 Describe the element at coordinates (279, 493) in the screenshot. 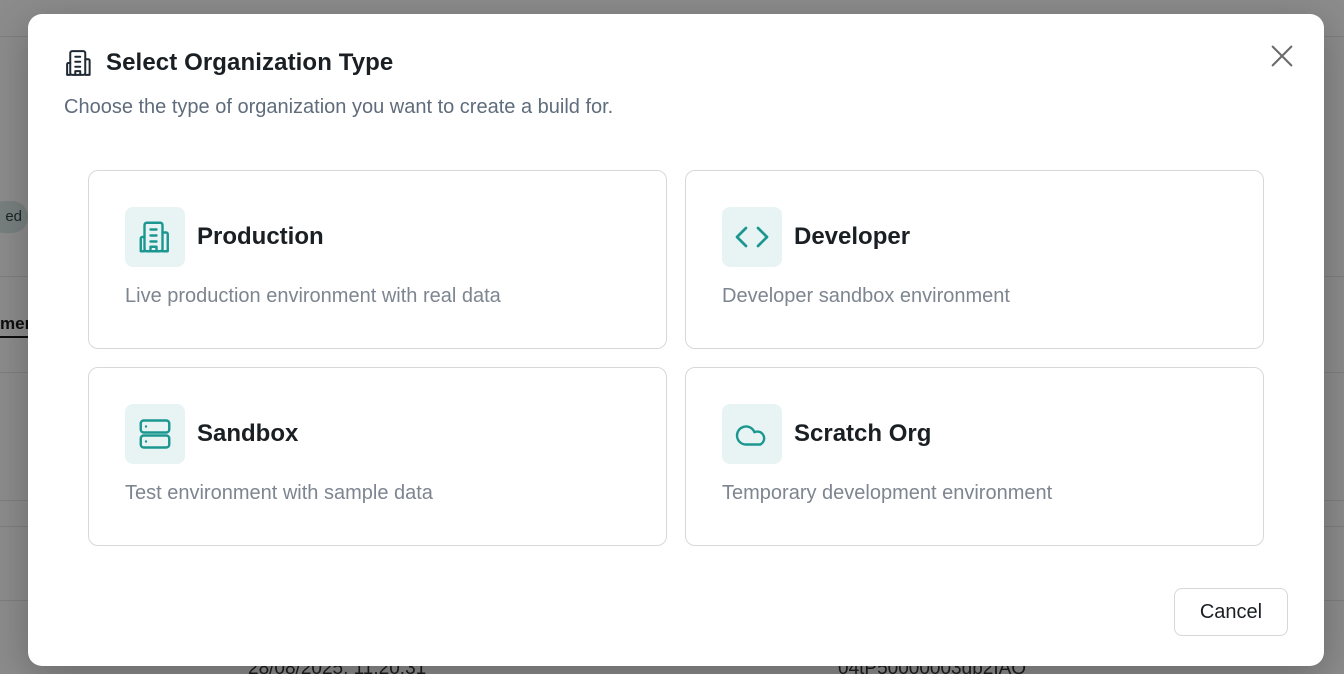

I see `option-description: Test environment with sample data` at that location.